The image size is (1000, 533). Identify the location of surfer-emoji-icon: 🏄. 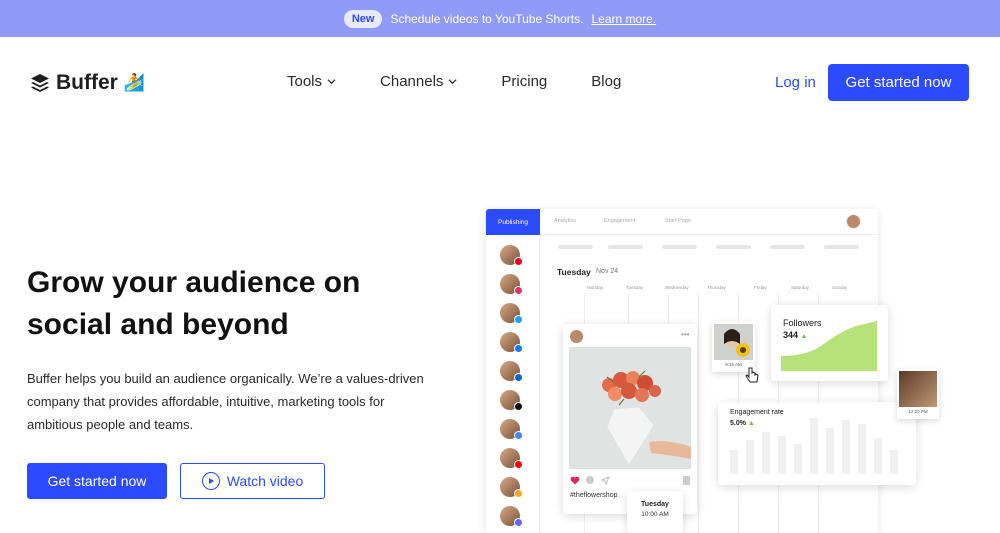
(134, 82).